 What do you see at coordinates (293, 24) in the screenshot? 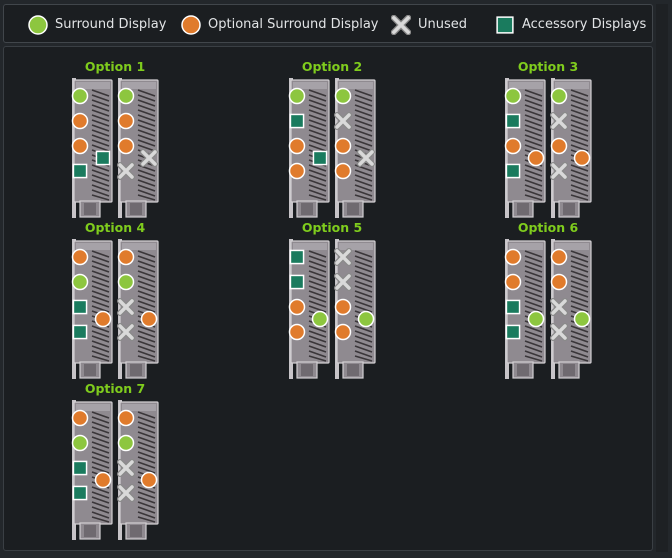
I see `legend-optional-label: Optional Surround Display` at bounding box center [293, 24].